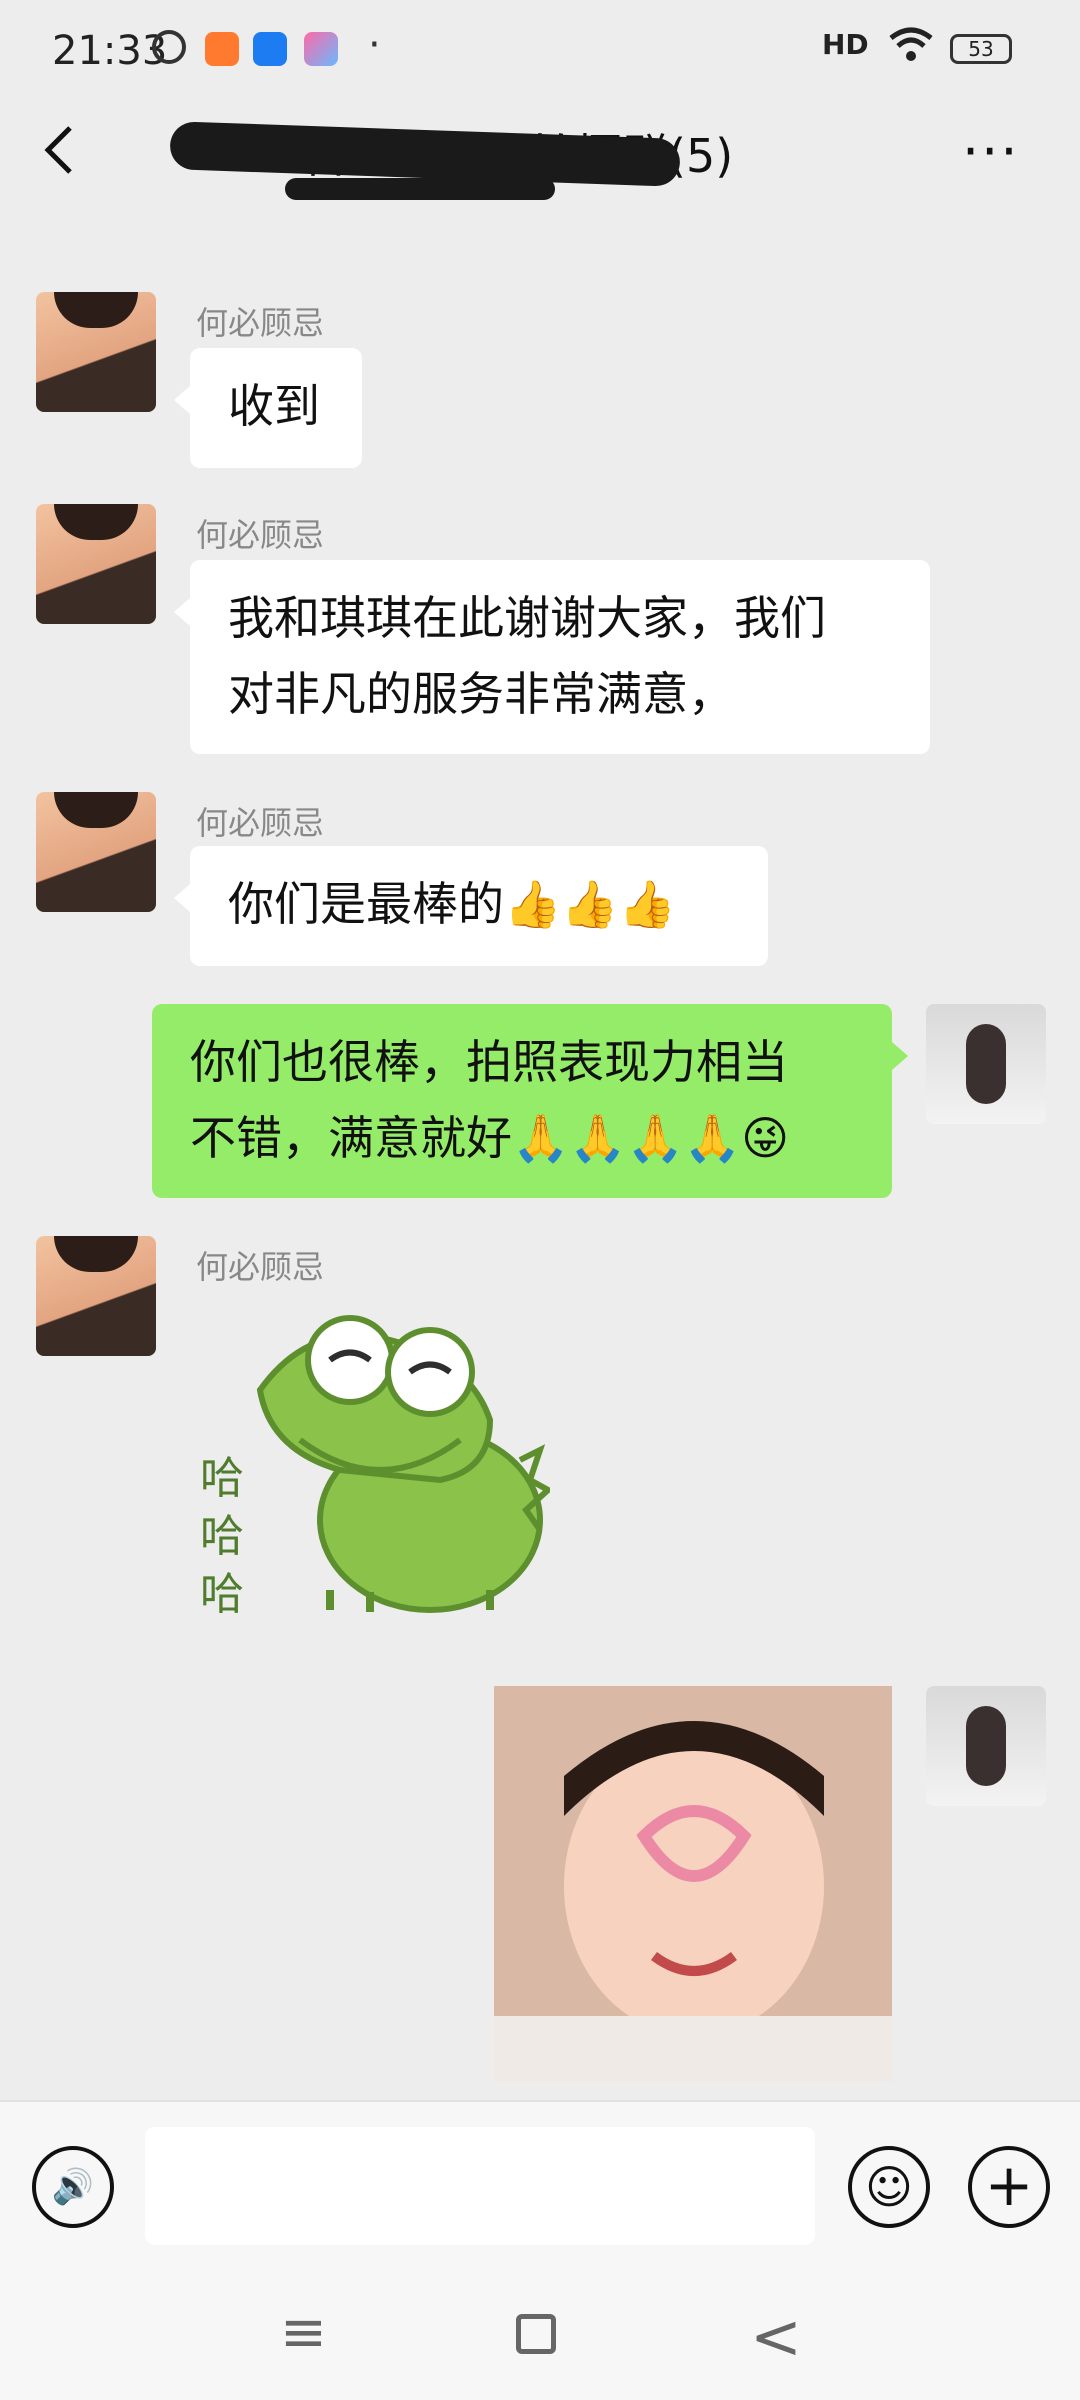 The height and width of the screenshot is (2400, 1080). I want to click on photo-image, so click(693, 1884).